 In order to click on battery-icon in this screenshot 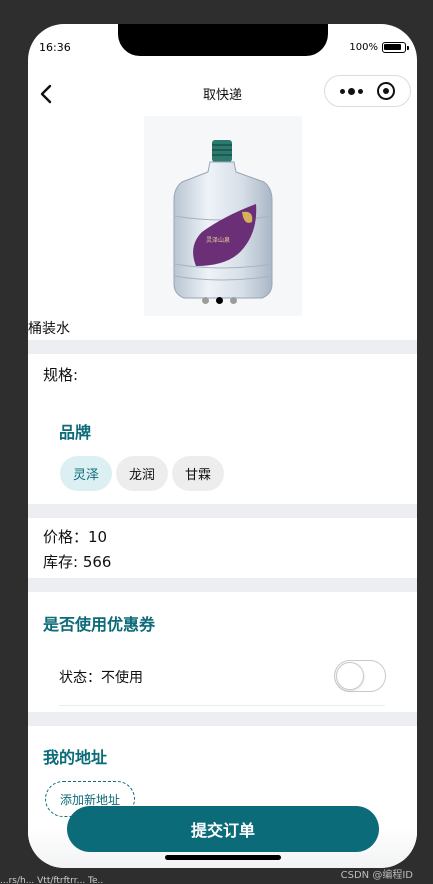, I will do `click(395, 47)`.